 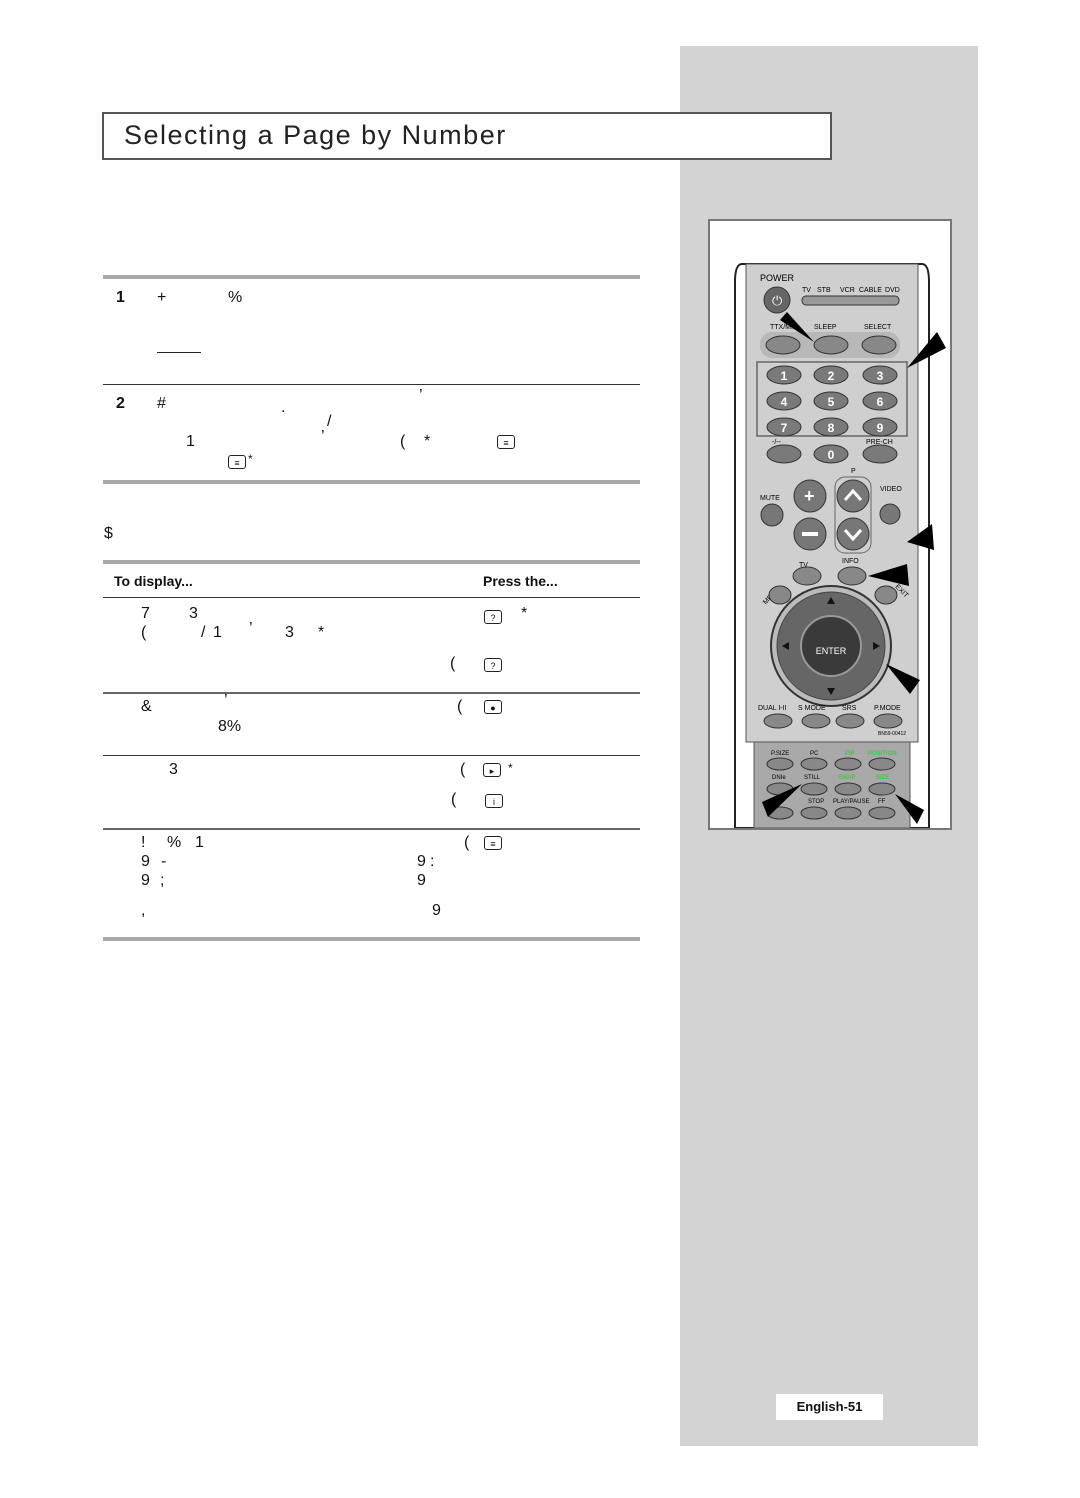 I want to click on title-box: Selecting a Page by Number, so click(x=467, y=136).